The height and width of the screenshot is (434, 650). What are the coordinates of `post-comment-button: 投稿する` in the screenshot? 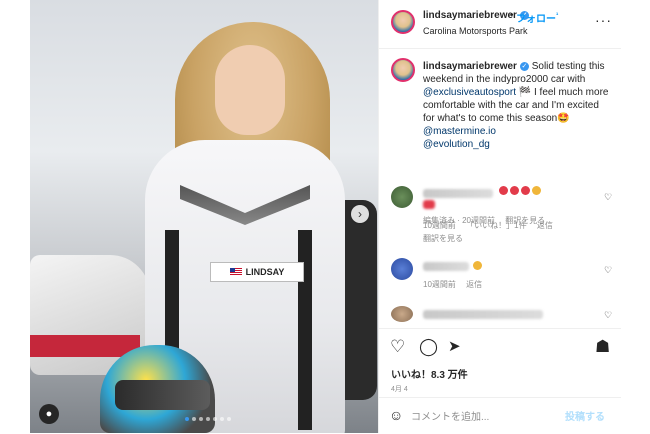 It's located at (585, 415).